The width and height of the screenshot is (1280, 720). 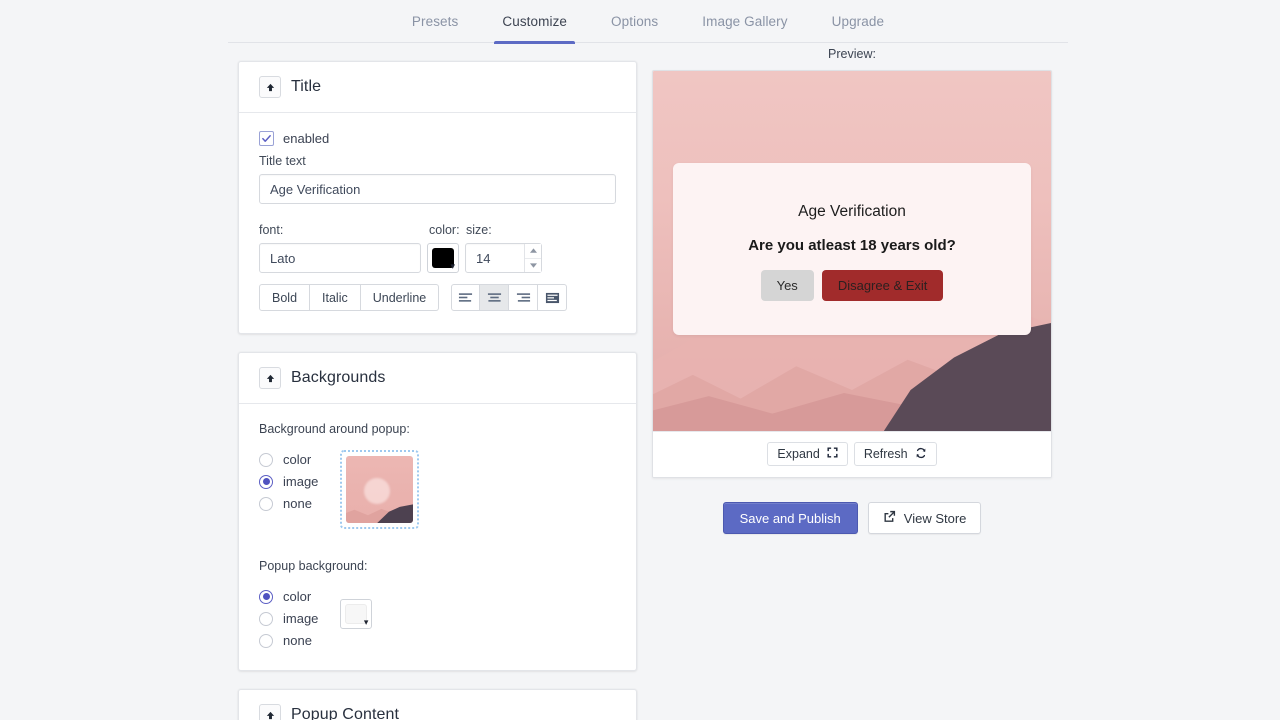 What do you see at coordinates (338, 377) in the screenshot?
I see `panel-backgrounds-heading: Backgrounds` at bounding box center [338, 377].